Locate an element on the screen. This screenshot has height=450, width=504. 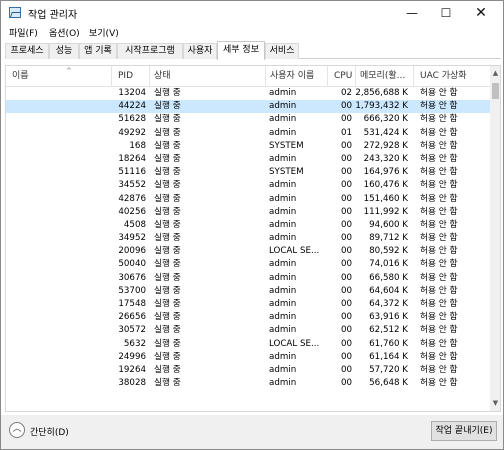
table-row: 30572 실행 중 admin 00 62,512 K 허용 안 함 is located at coordinates (248, 330).